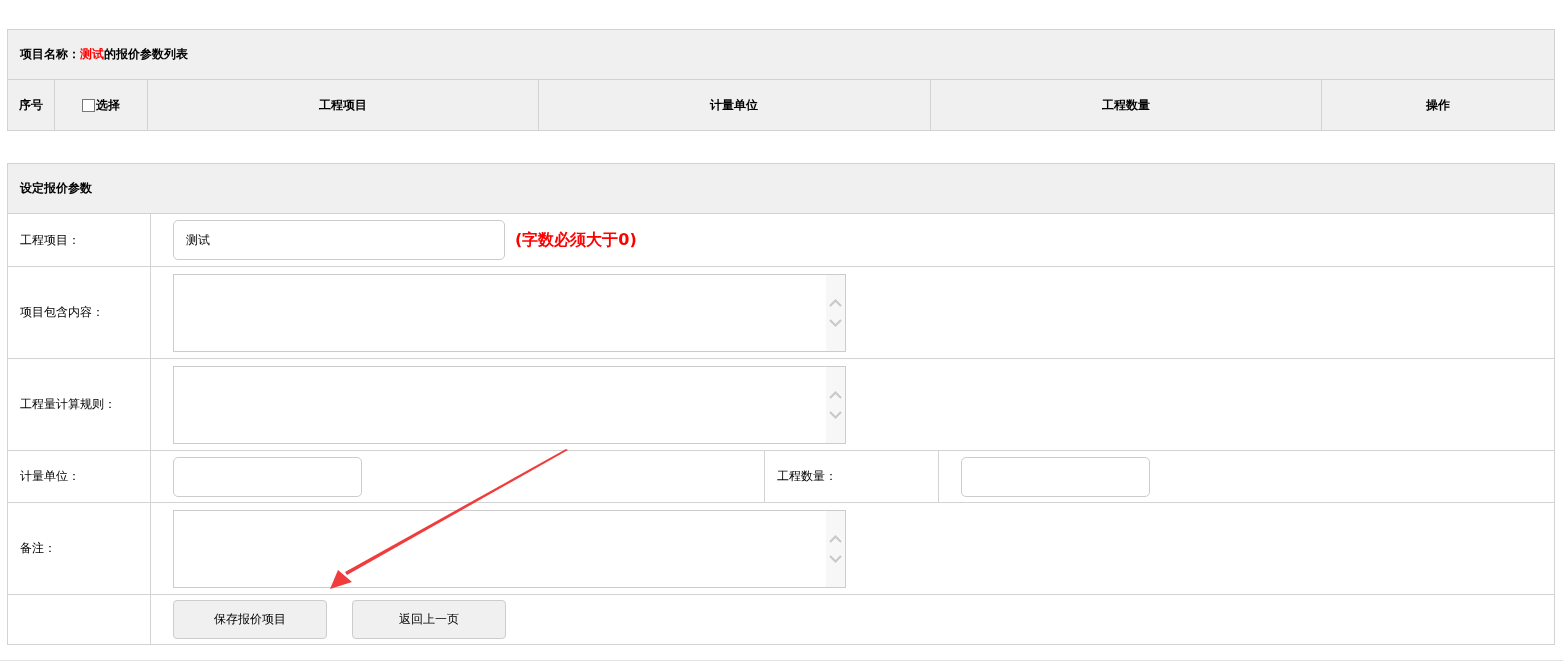 The width and height of the screenshot is (1563, 665). What do you see at coordinates (88, 105) in the screenshot?
I see `select-all-checkbox` at bounding box center [88, 105].